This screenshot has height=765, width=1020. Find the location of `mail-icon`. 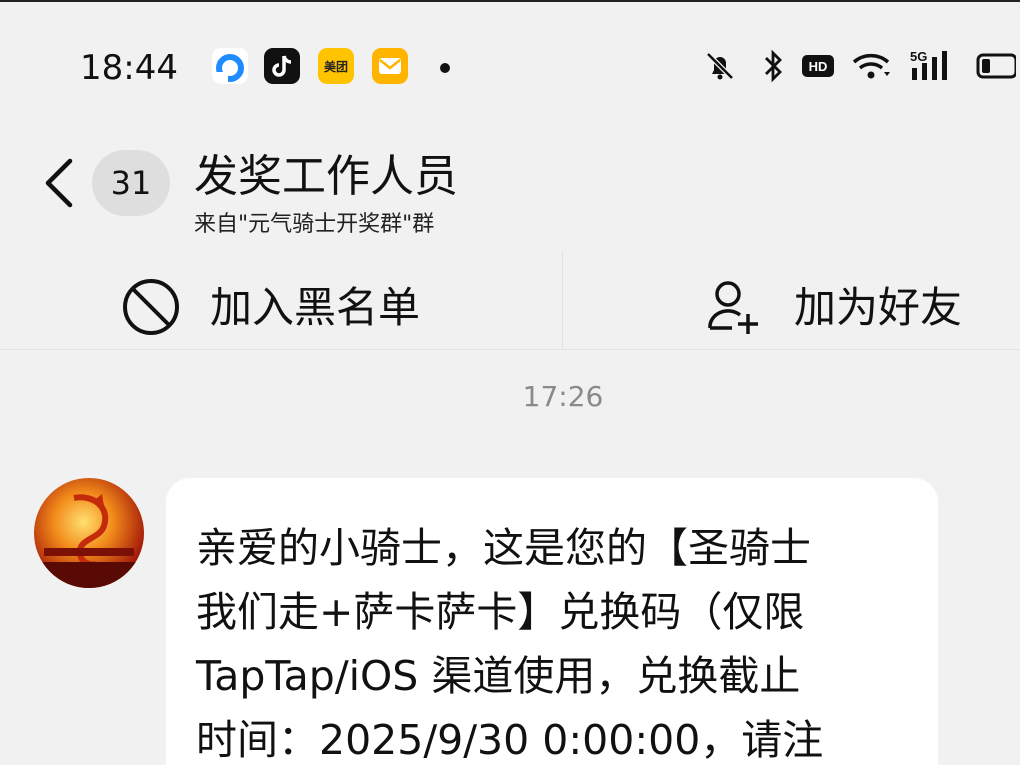

mail-icon is located at coordinates (390, 66).